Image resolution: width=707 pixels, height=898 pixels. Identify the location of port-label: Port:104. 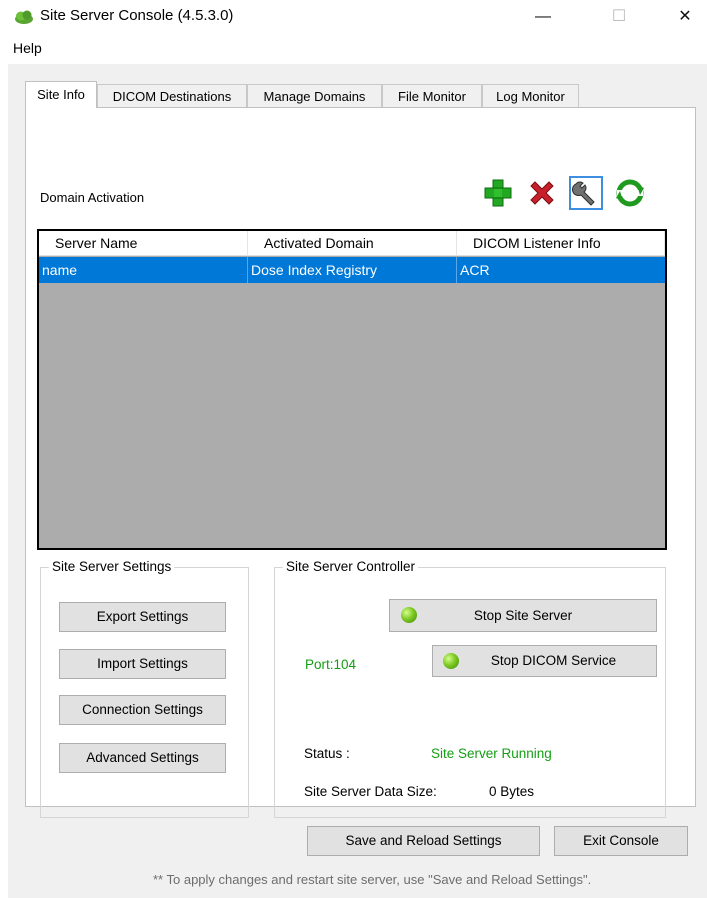
(331, 664).